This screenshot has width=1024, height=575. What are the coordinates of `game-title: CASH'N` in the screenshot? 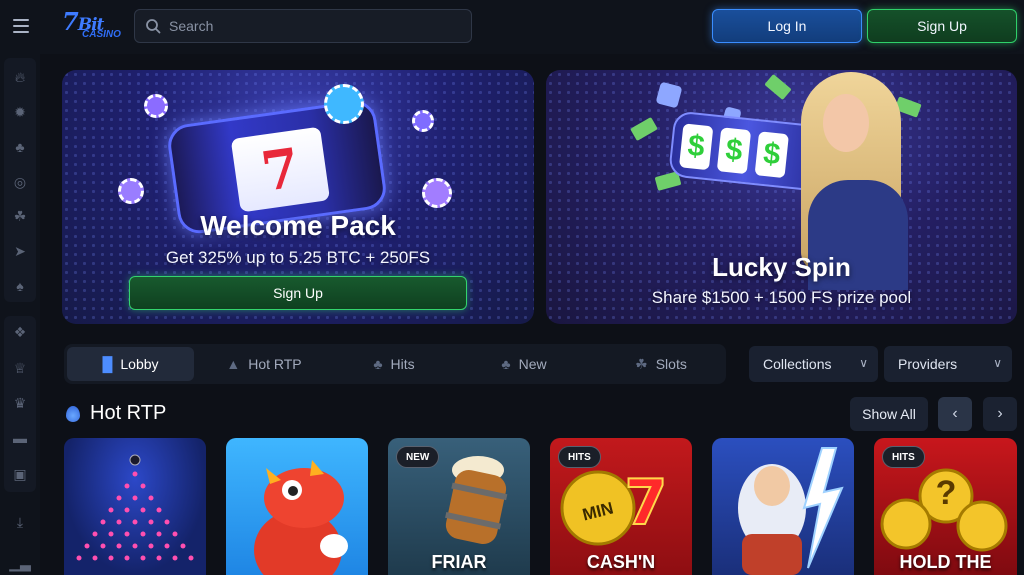 It's located at (621, 562).